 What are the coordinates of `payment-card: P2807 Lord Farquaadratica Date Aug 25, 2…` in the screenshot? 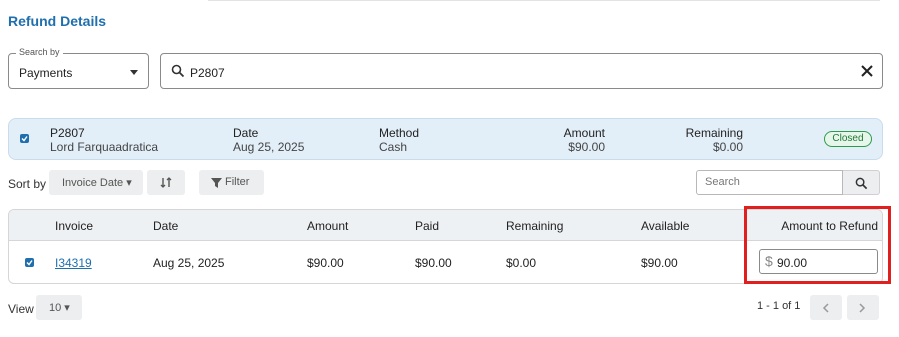 It's located at (445, 139).